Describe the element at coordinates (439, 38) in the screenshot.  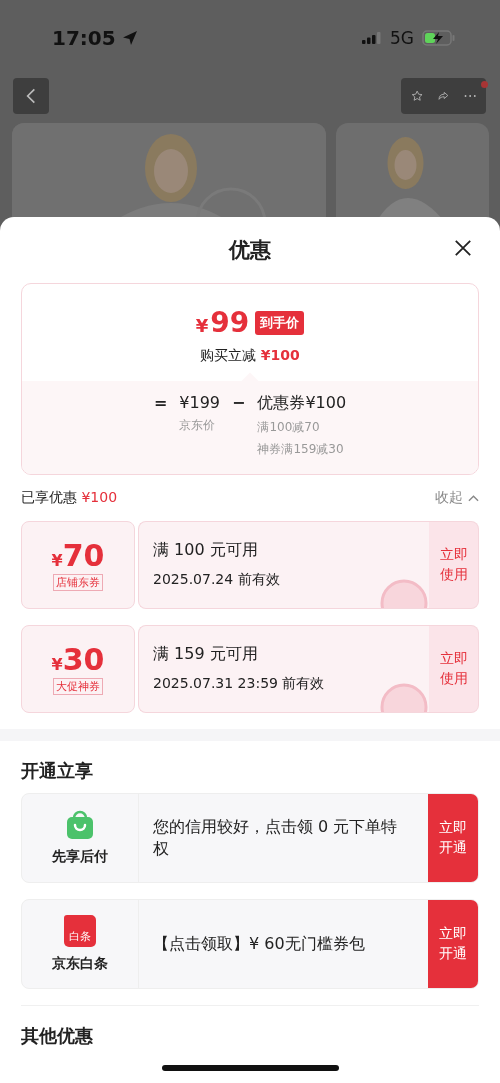
I see `battery-charging-icon` at that location.